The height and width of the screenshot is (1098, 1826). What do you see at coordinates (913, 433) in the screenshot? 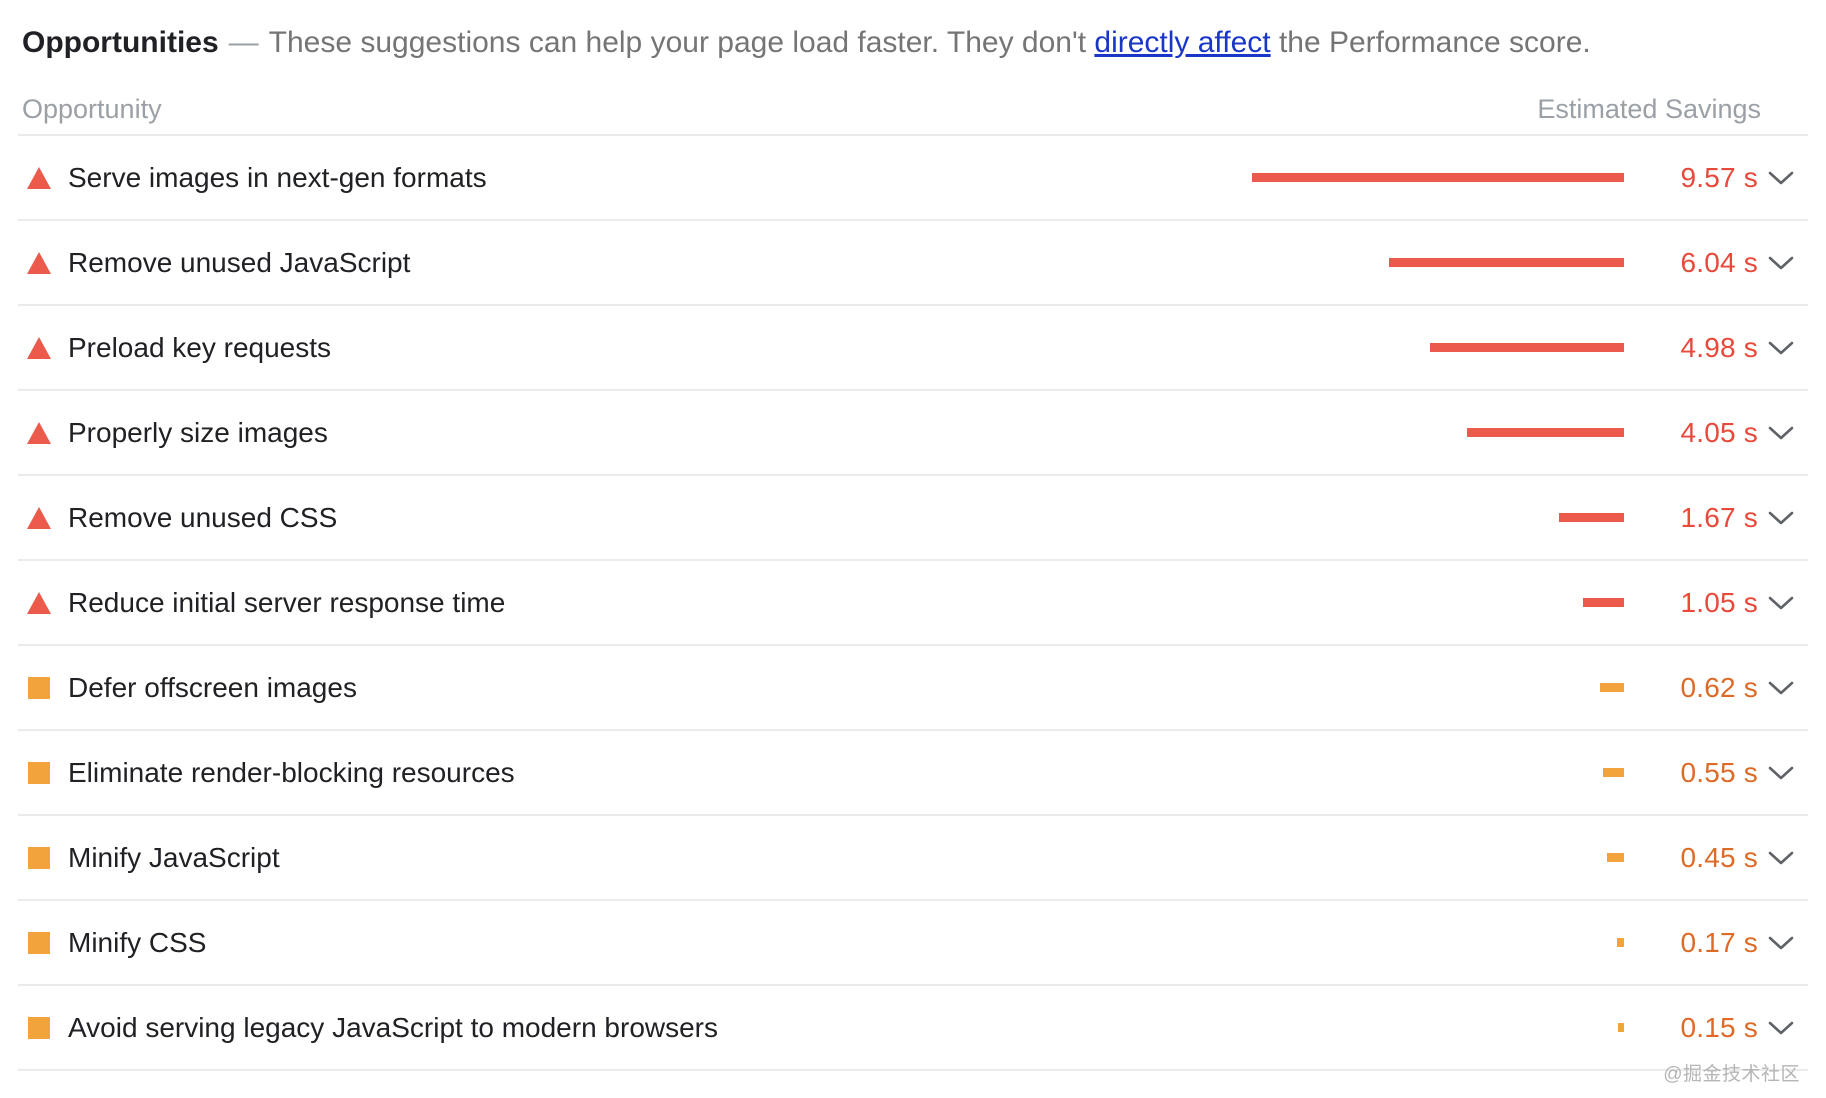
I see `table-row: Properly size images 4.05 s` at bounding box center [913, 433].